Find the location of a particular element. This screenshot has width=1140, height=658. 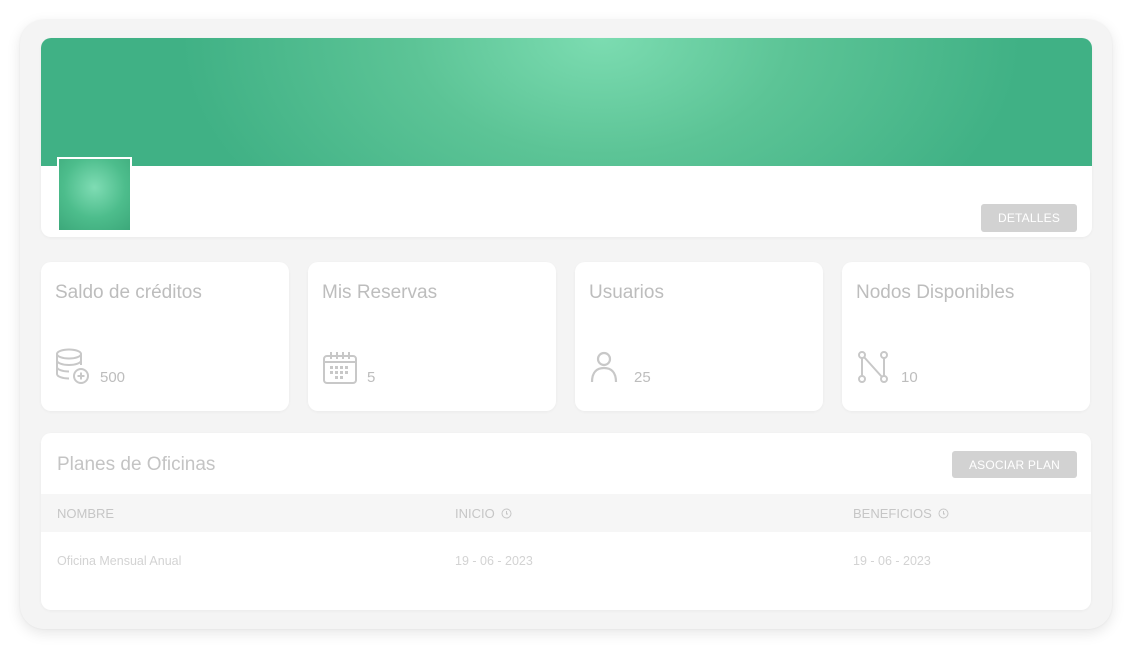

column-header-benefits: BENEFICIOS is located at coordinates (901, 513).